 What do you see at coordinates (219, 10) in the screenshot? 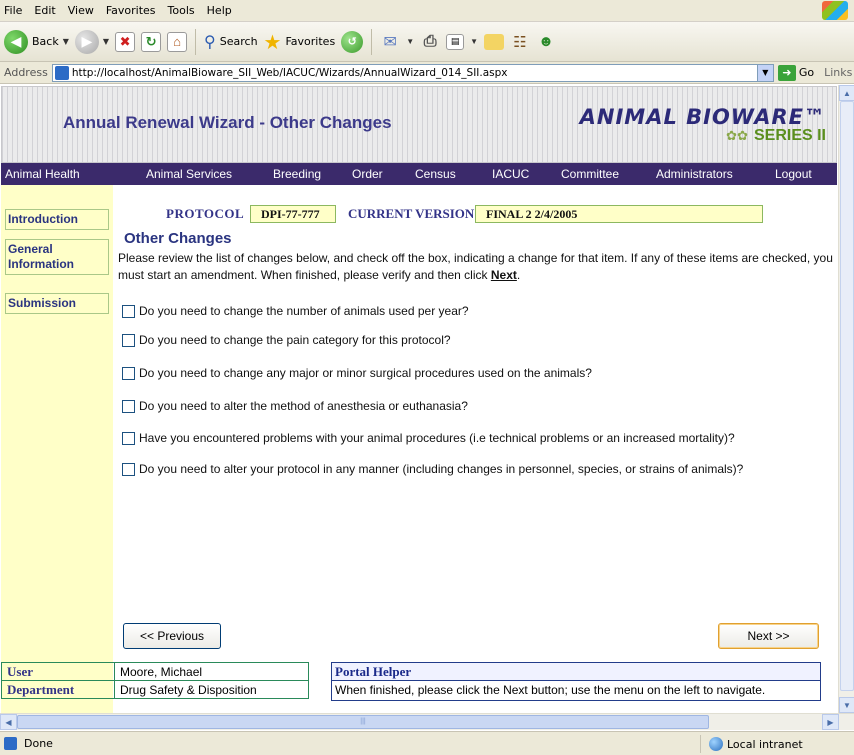
I see `menu-help: Help` at bounding box center [219, 10].